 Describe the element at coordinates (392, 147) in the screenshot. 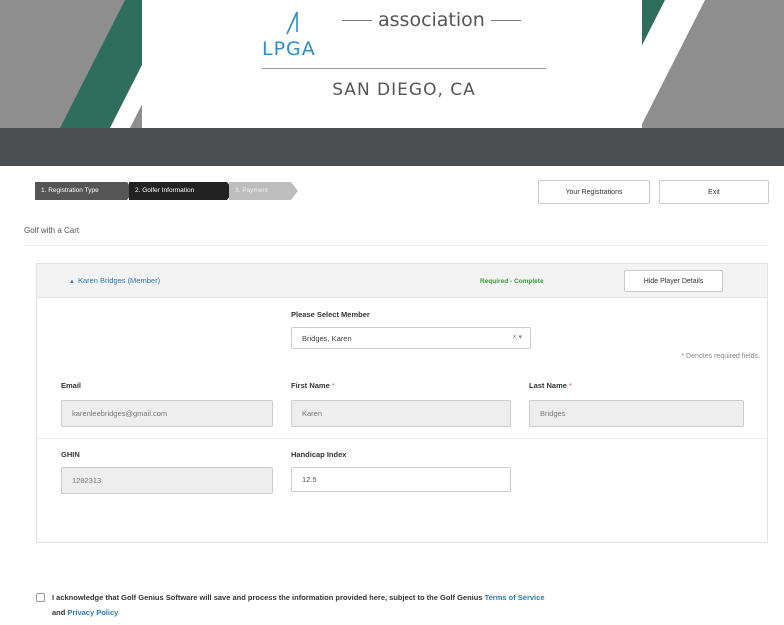

I see `header-band` at that location.